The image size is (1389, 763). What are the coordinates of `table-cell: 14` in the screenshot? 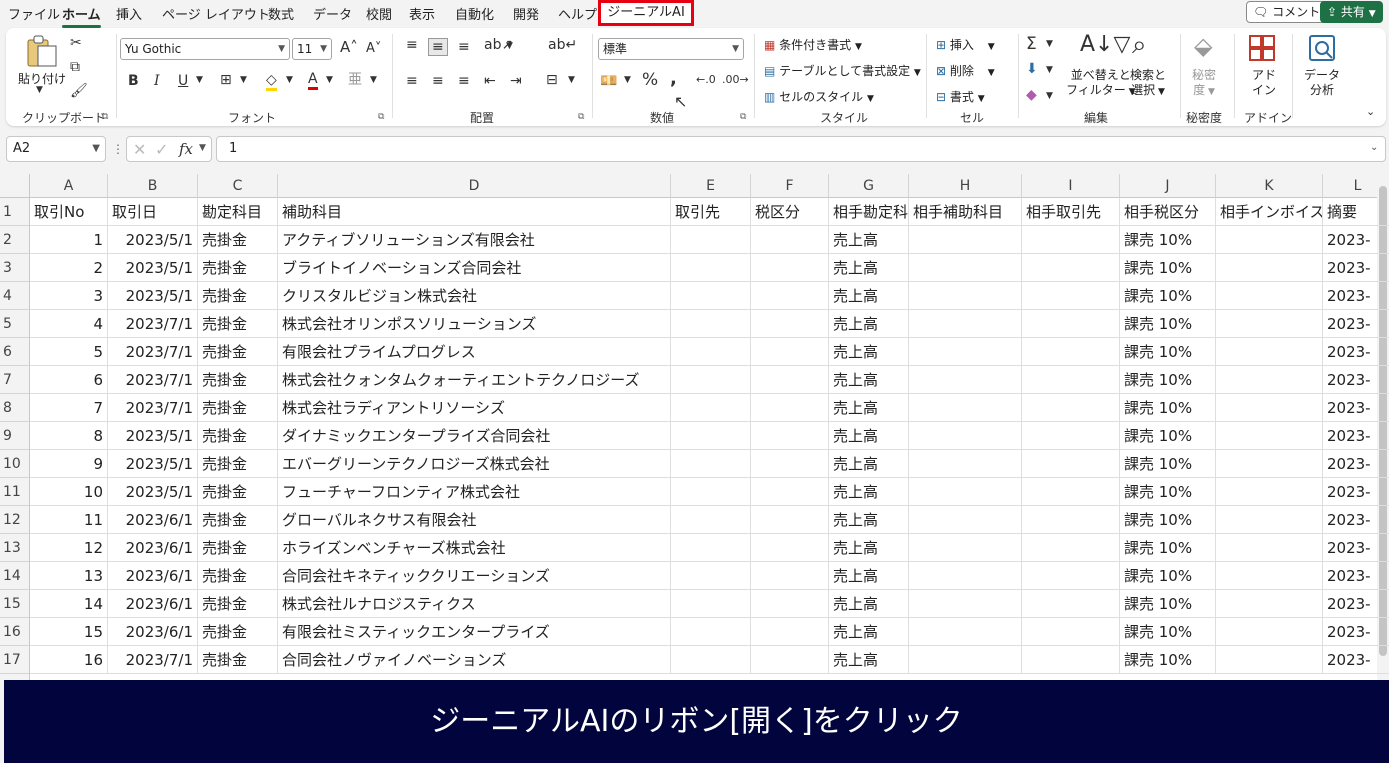 It's located at (69, 604).